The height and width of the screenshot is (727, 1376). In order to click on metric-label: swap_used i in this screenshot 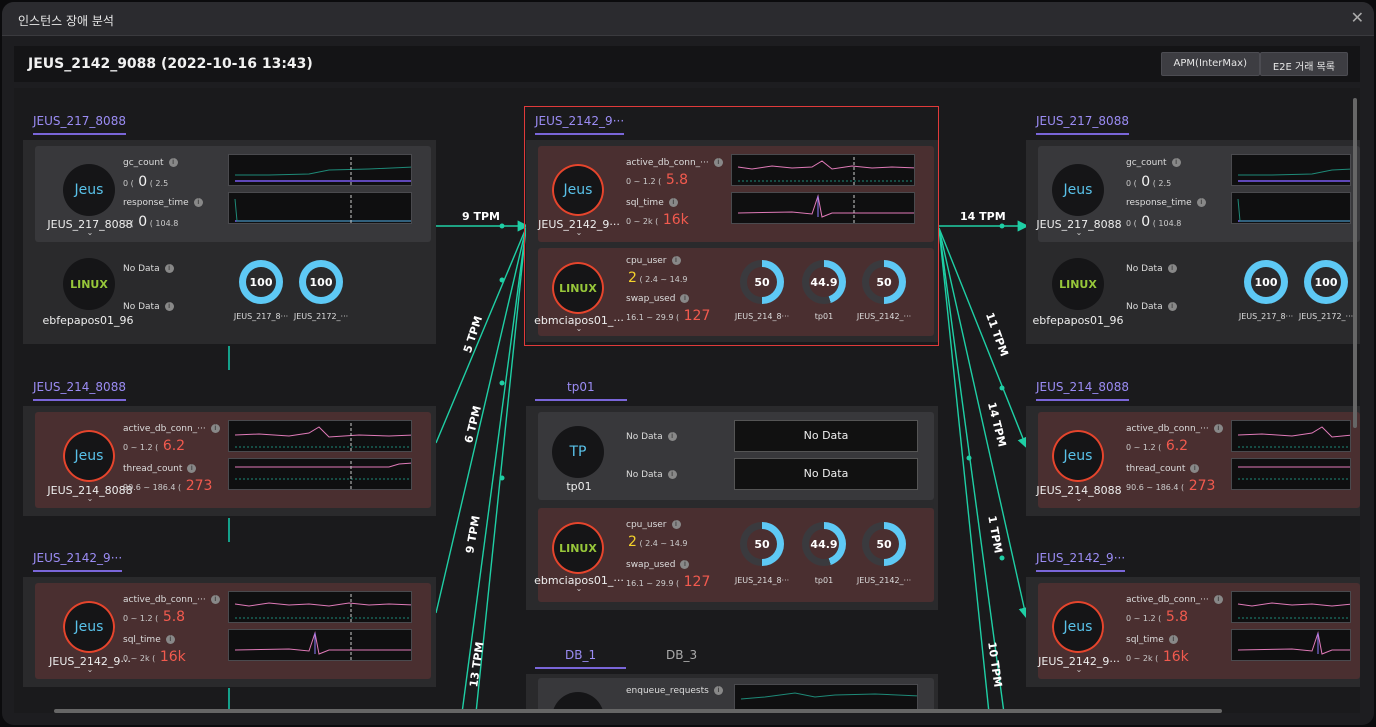, I will do `click(658, 565)`.